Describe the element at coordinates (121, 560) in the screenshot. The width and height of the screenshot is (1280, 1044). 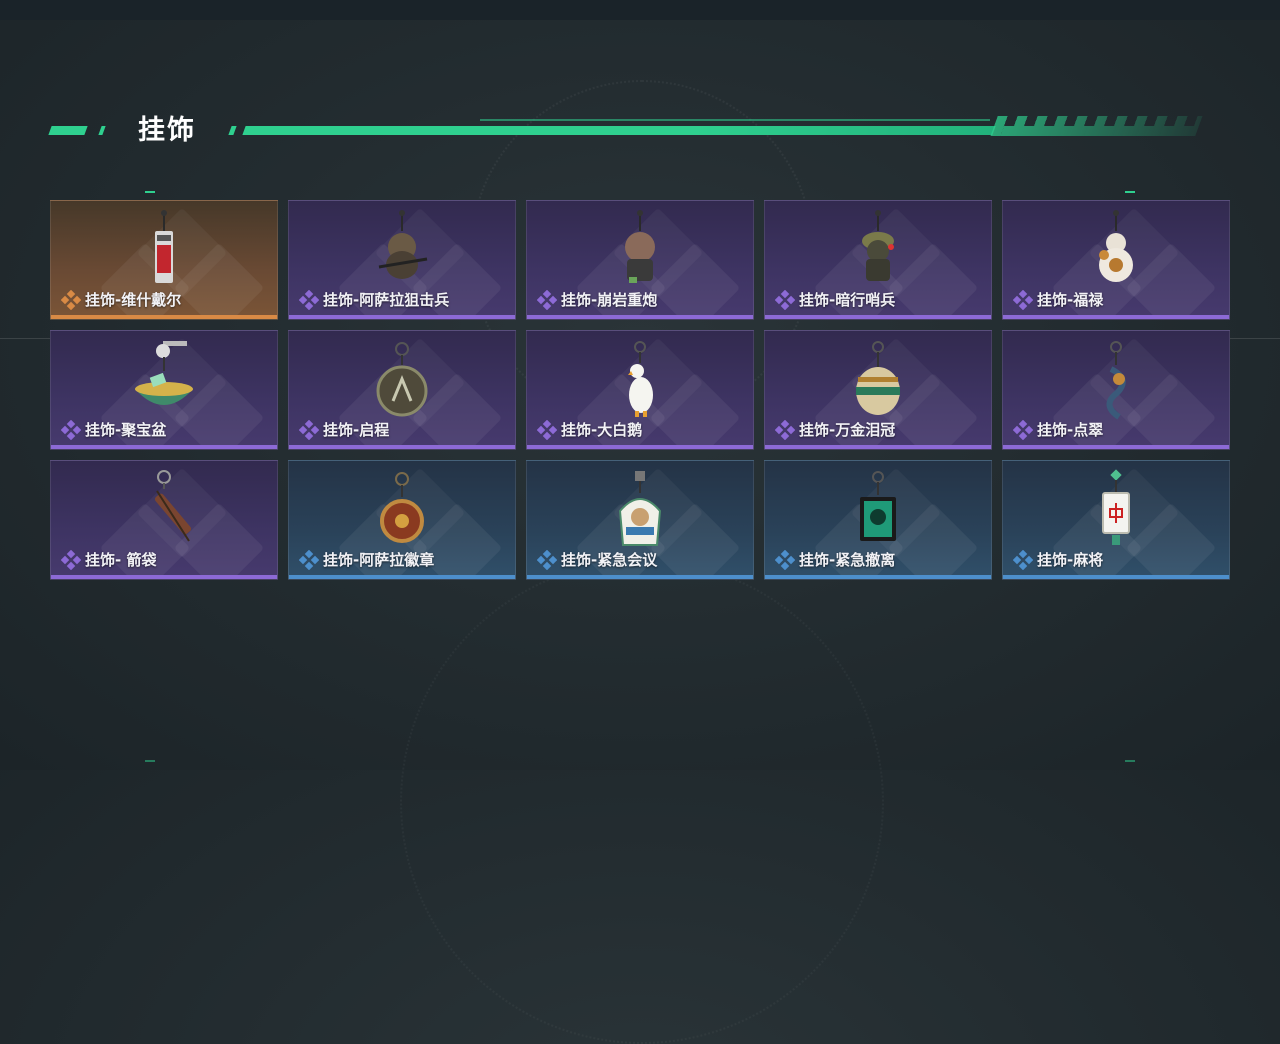
I see `charm-name: 挂饰- 箭袋` at that location.